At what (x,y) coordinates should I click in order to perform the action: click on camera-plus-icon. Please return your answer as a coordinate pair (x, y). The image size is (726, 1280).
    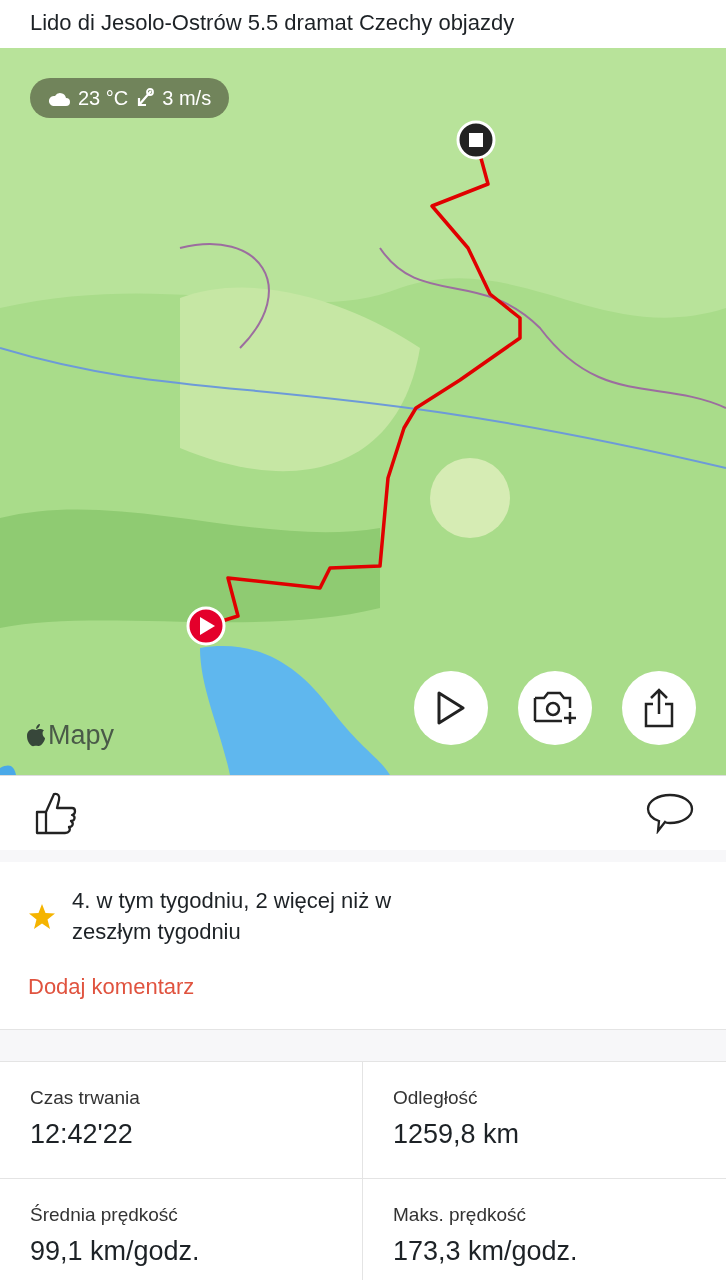
    Looking at the image, I should click on (555, 708).